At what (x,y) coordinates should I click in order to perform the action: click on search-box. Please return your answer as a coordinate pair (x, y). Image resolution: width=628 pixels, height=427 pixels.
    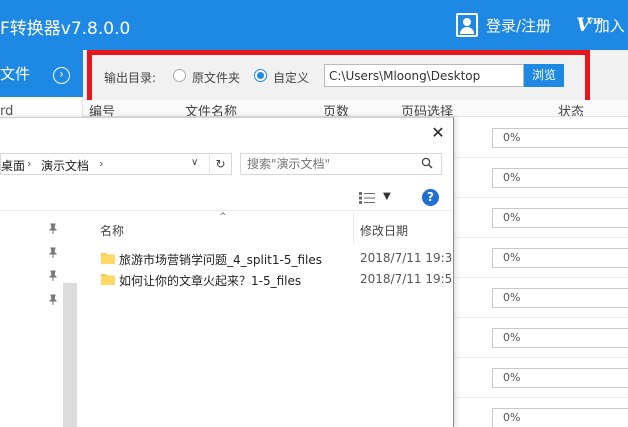
    Looking at the image, I should click on (341, 164).